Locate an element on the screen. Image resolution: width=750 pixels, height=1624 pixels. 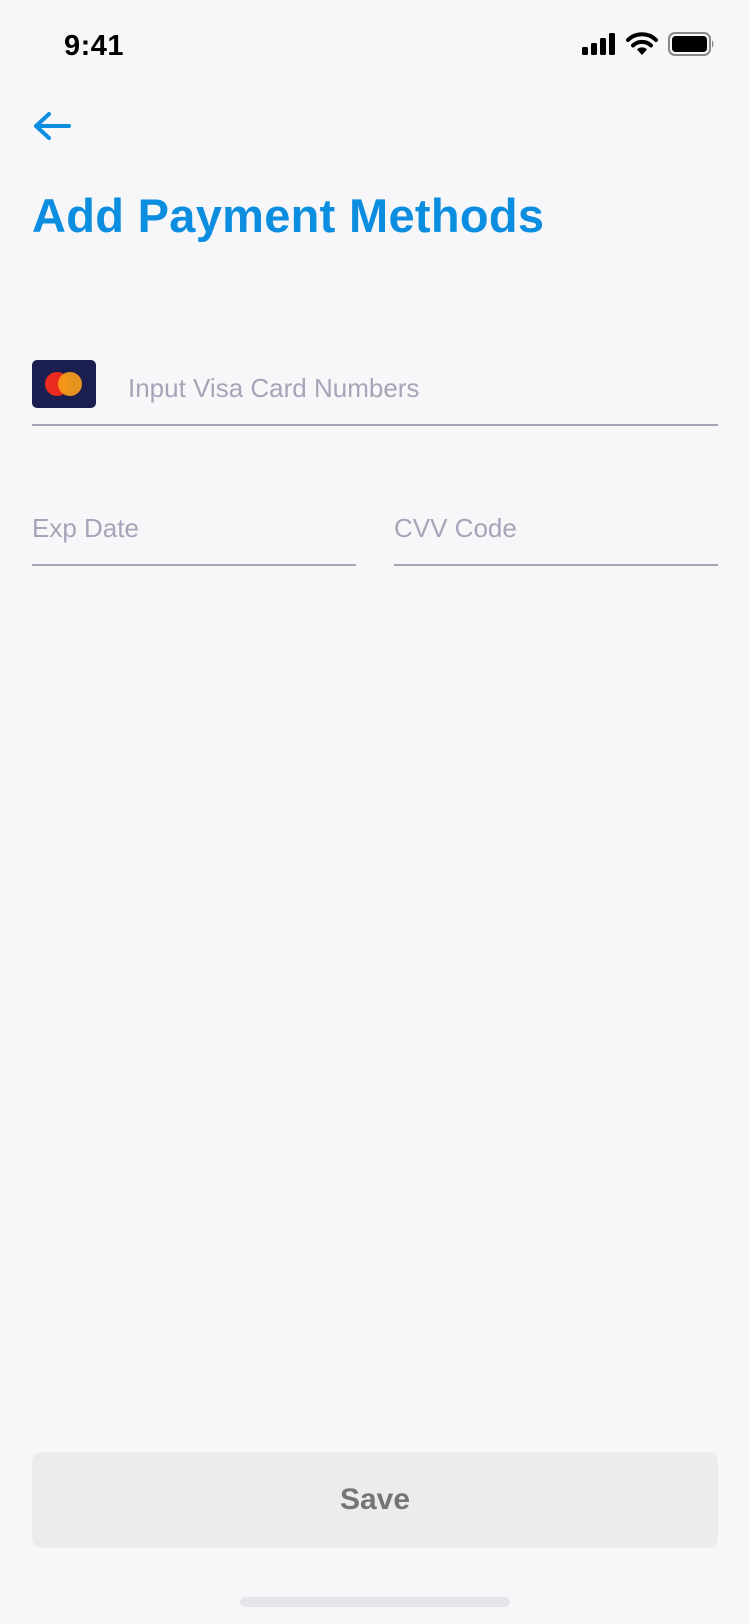
status-bar: 9:41 is located at coordinates (375, 48).